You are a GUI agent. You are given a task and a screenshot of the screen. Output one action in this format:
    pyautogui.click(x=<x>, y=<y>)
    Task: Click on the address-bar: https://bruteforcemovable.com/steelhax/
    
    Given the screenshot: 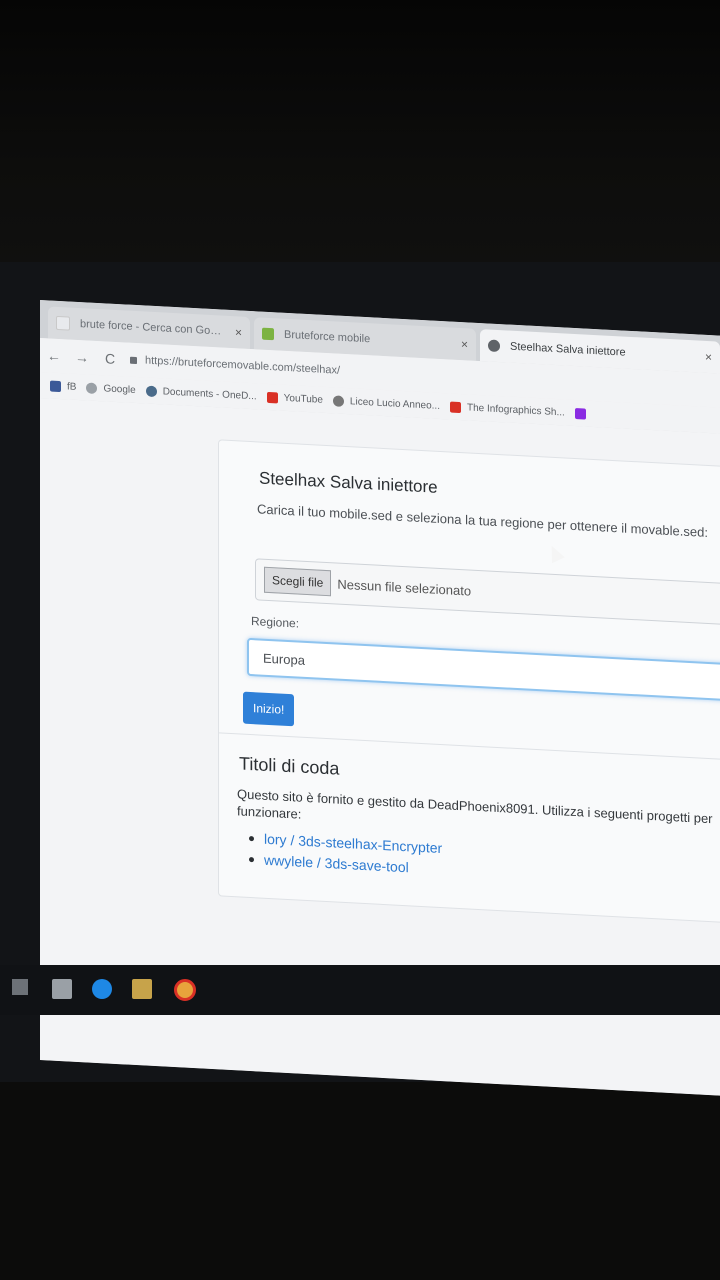 What is the action you would take?
    pyautogui.click(x=235, y=365)
    